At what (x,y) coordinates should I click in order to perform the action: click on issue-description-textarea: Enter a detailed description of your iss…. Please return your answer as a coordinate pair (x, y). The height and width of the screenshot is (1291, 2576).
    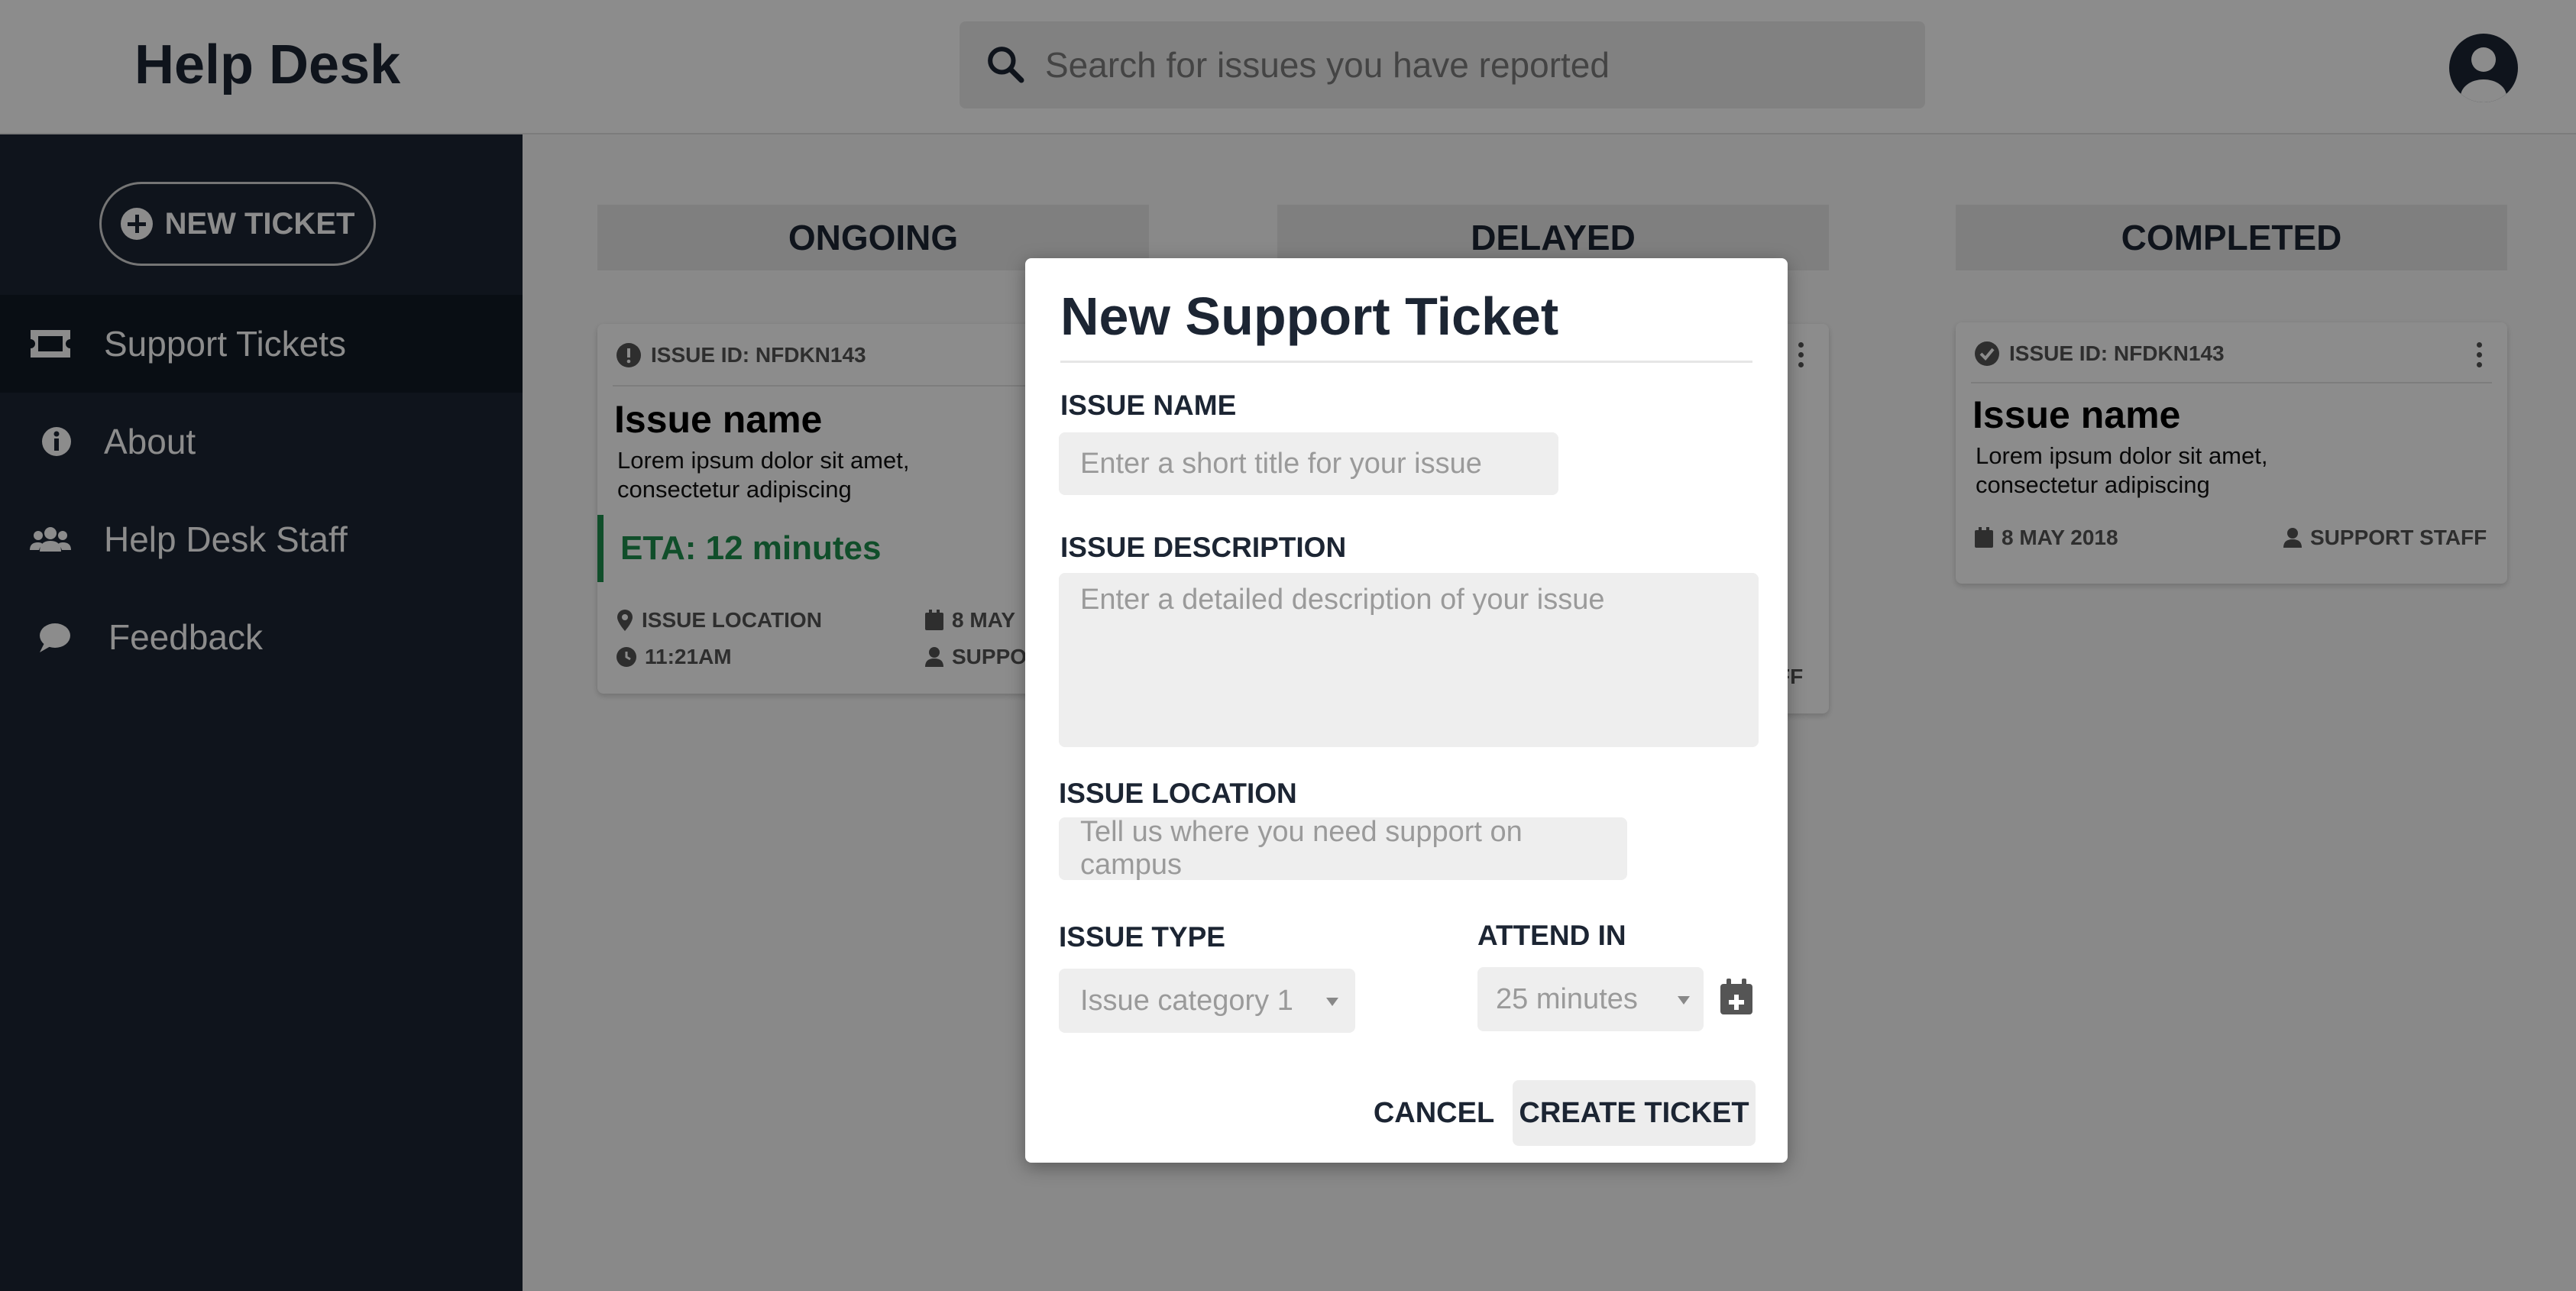
    Looking at the image, I should click on (1409, 660).